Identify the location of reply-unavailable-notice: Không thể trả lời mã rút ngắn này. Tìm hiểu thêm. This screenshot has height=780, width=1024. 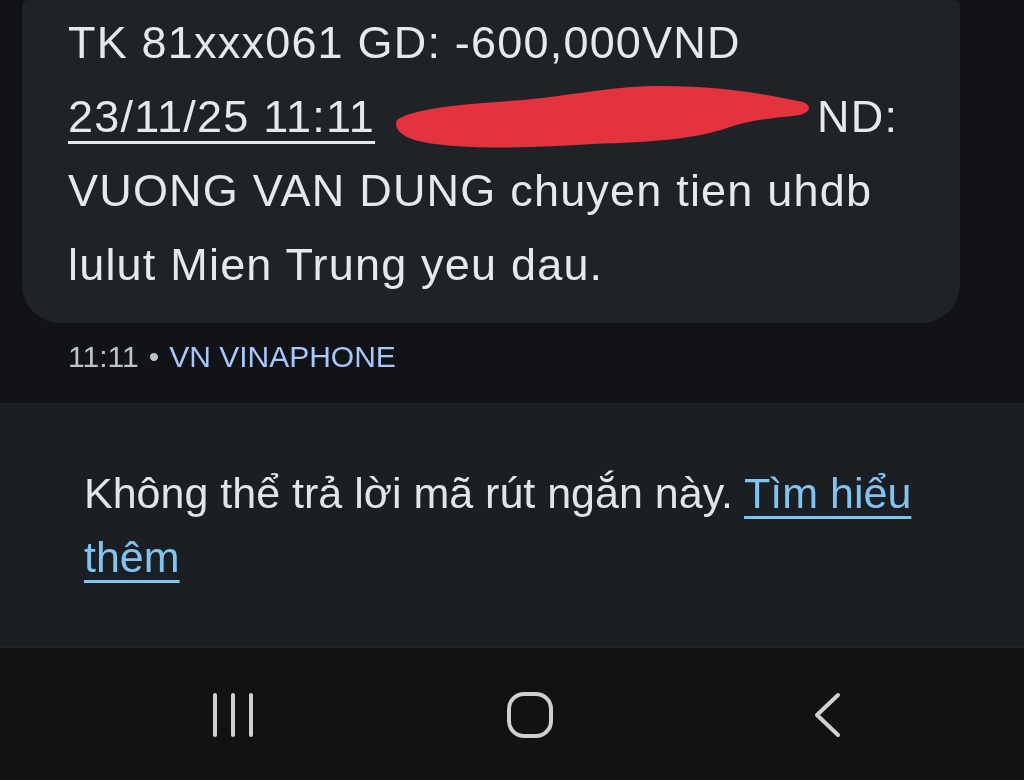
(498, 525).